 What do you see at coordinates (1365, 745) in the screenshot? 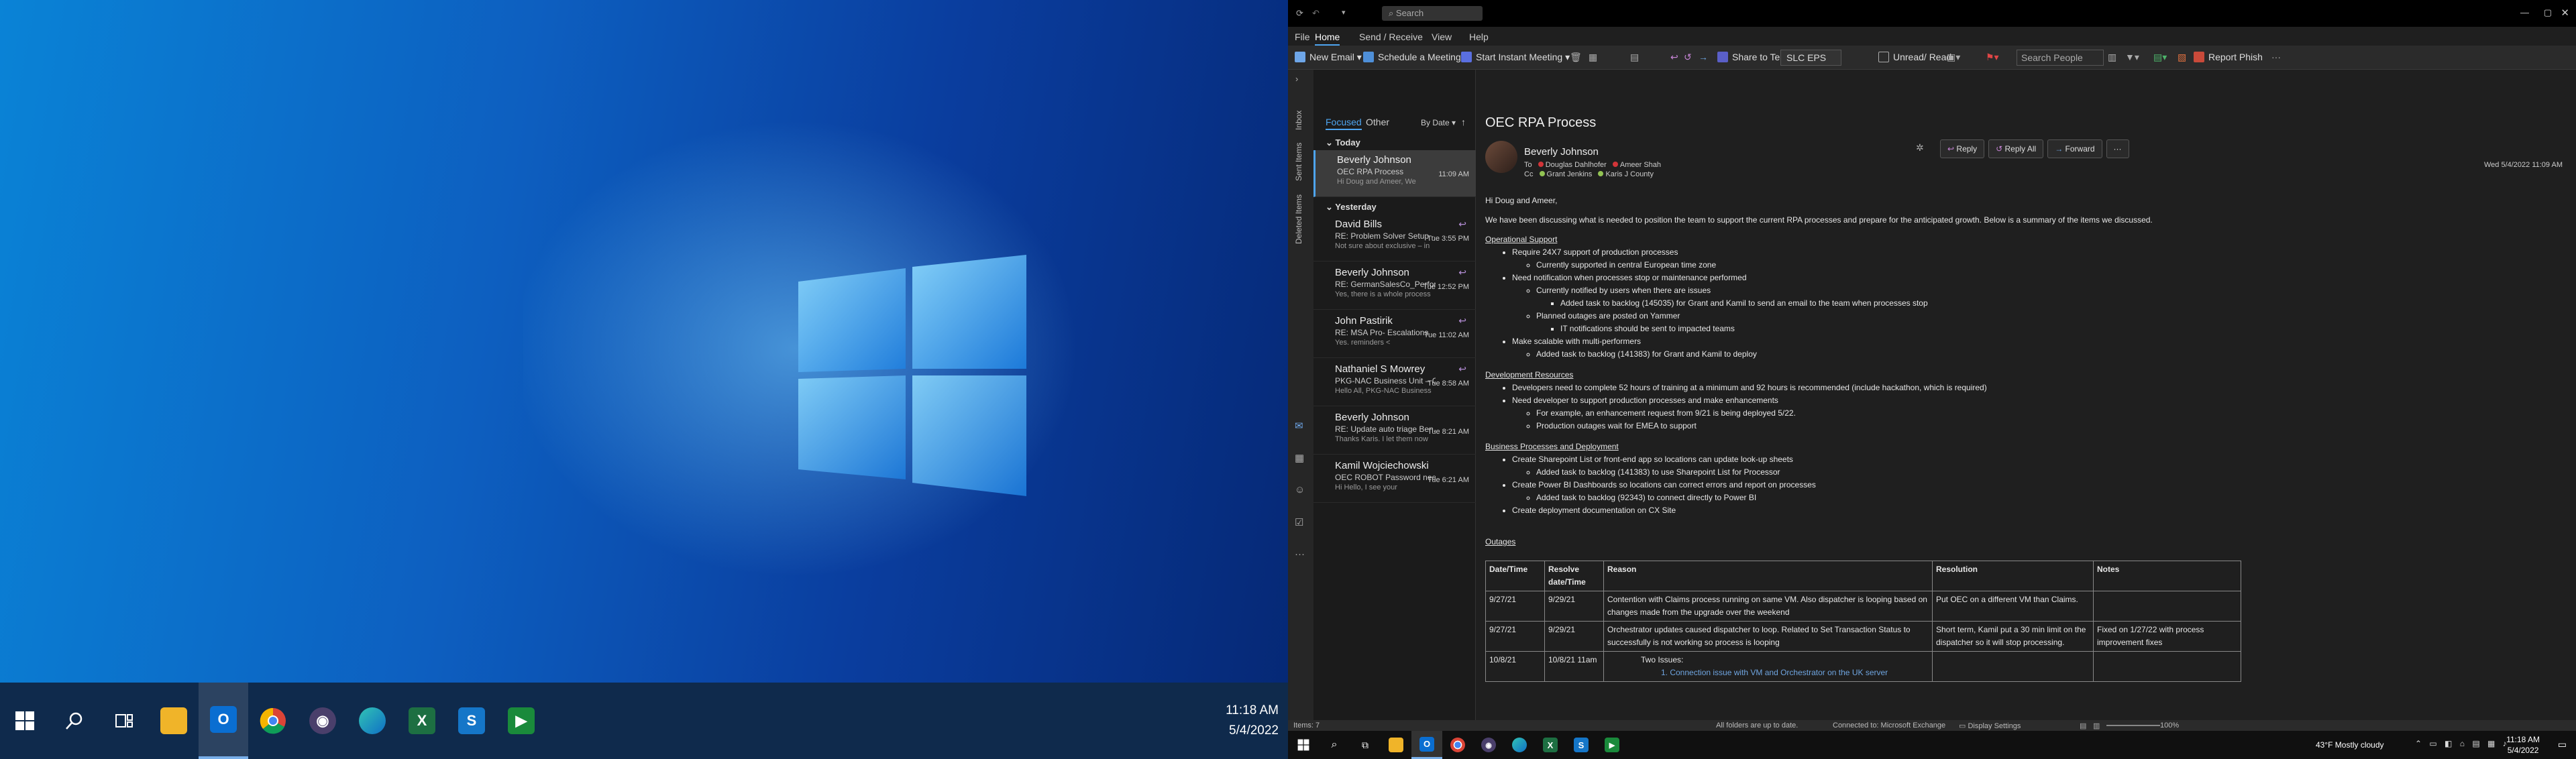
I see `task-view-icon: ⧉` at bounding box center [1365, 745].